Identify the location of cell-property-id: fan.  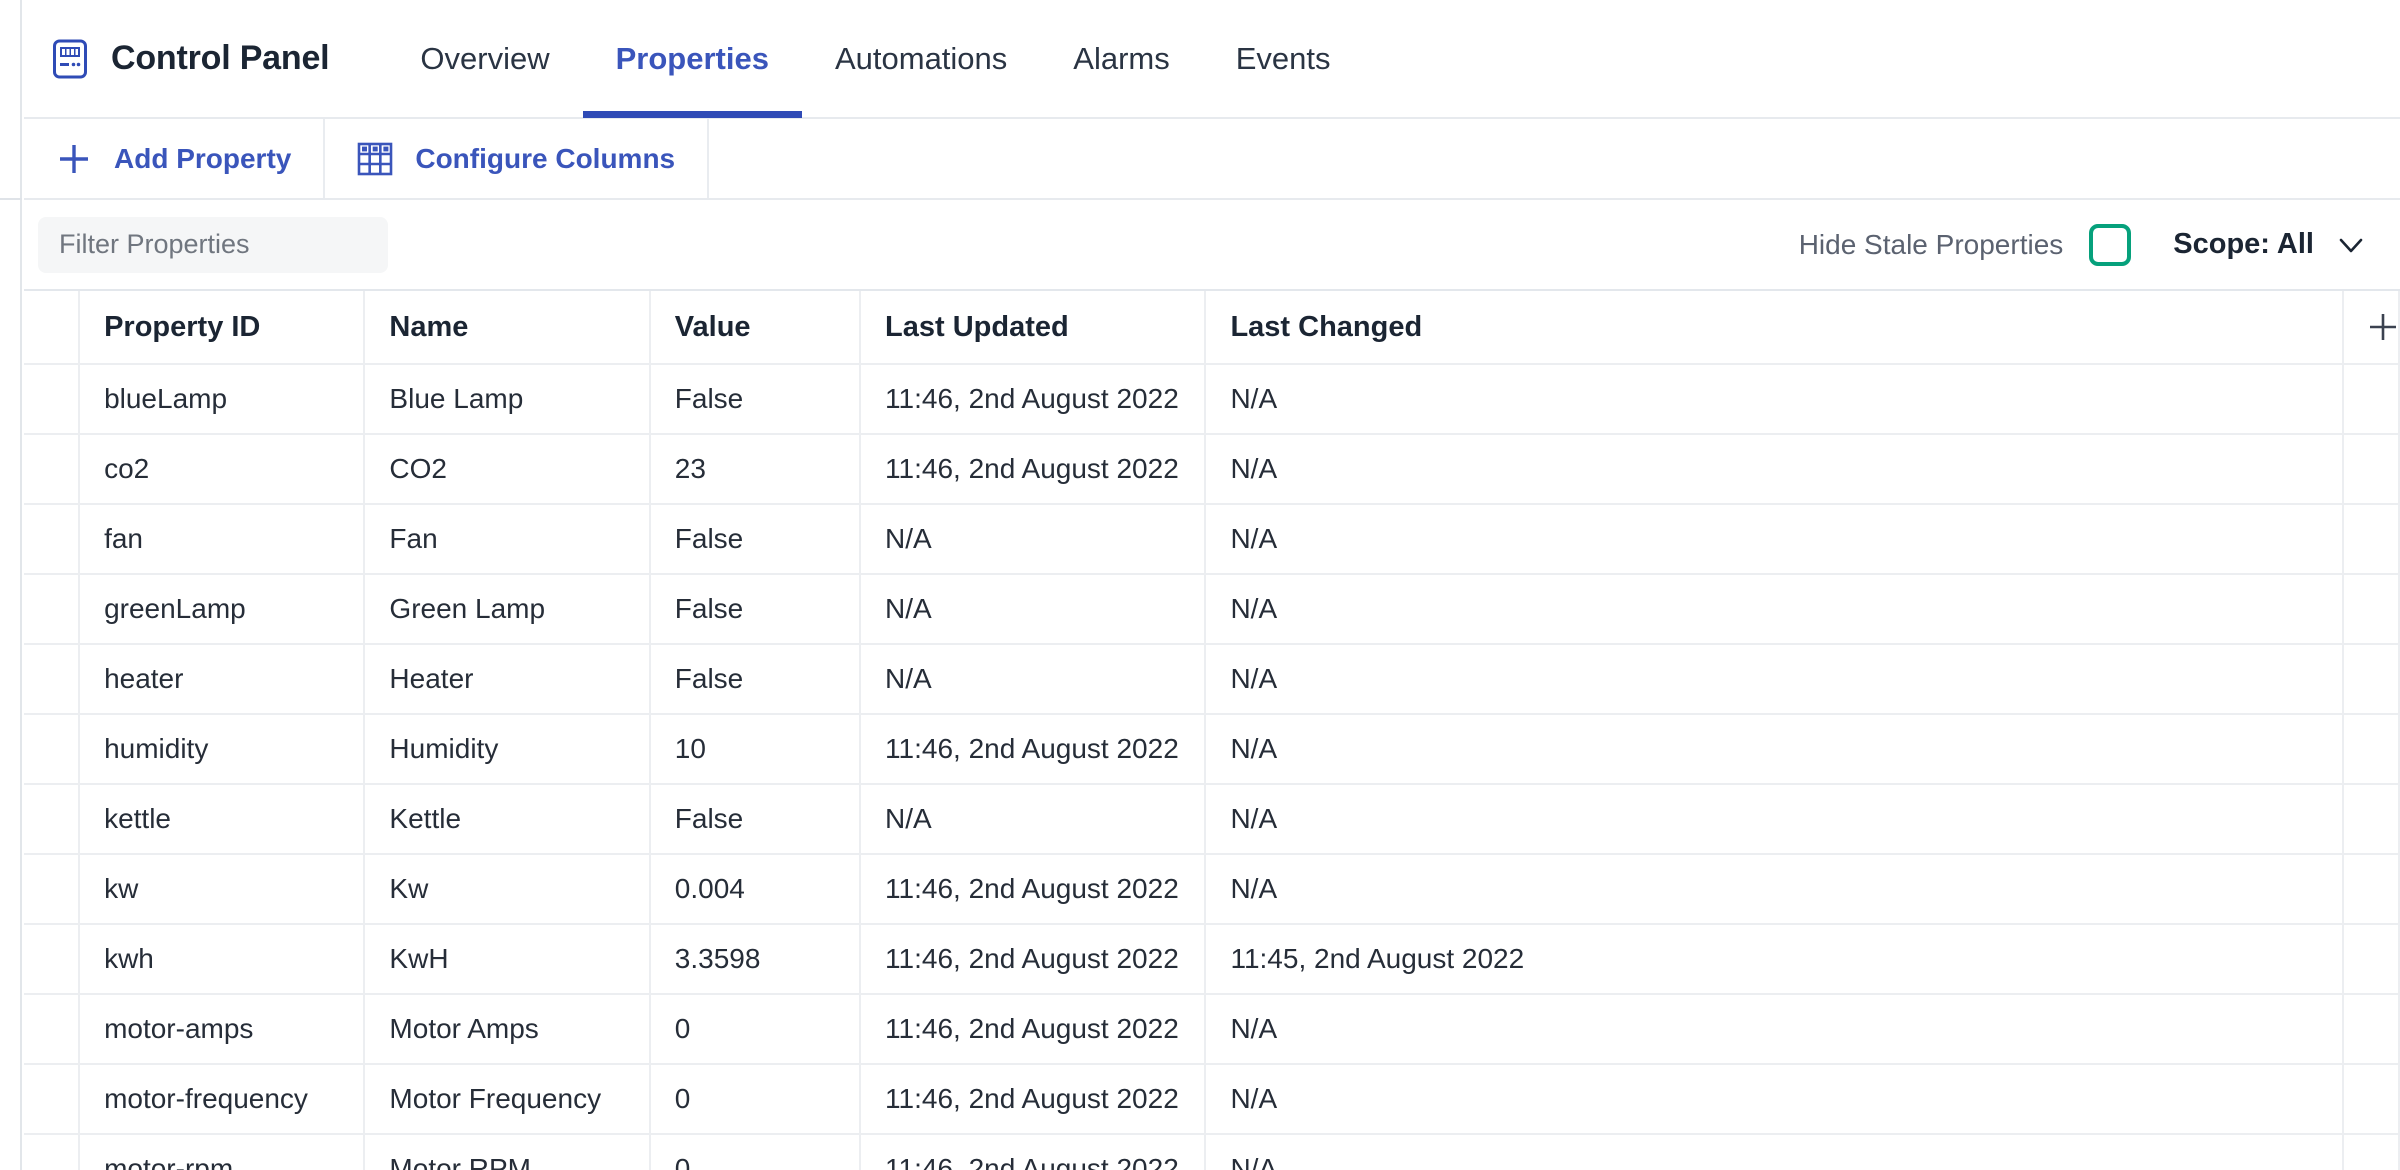
(222, 539).